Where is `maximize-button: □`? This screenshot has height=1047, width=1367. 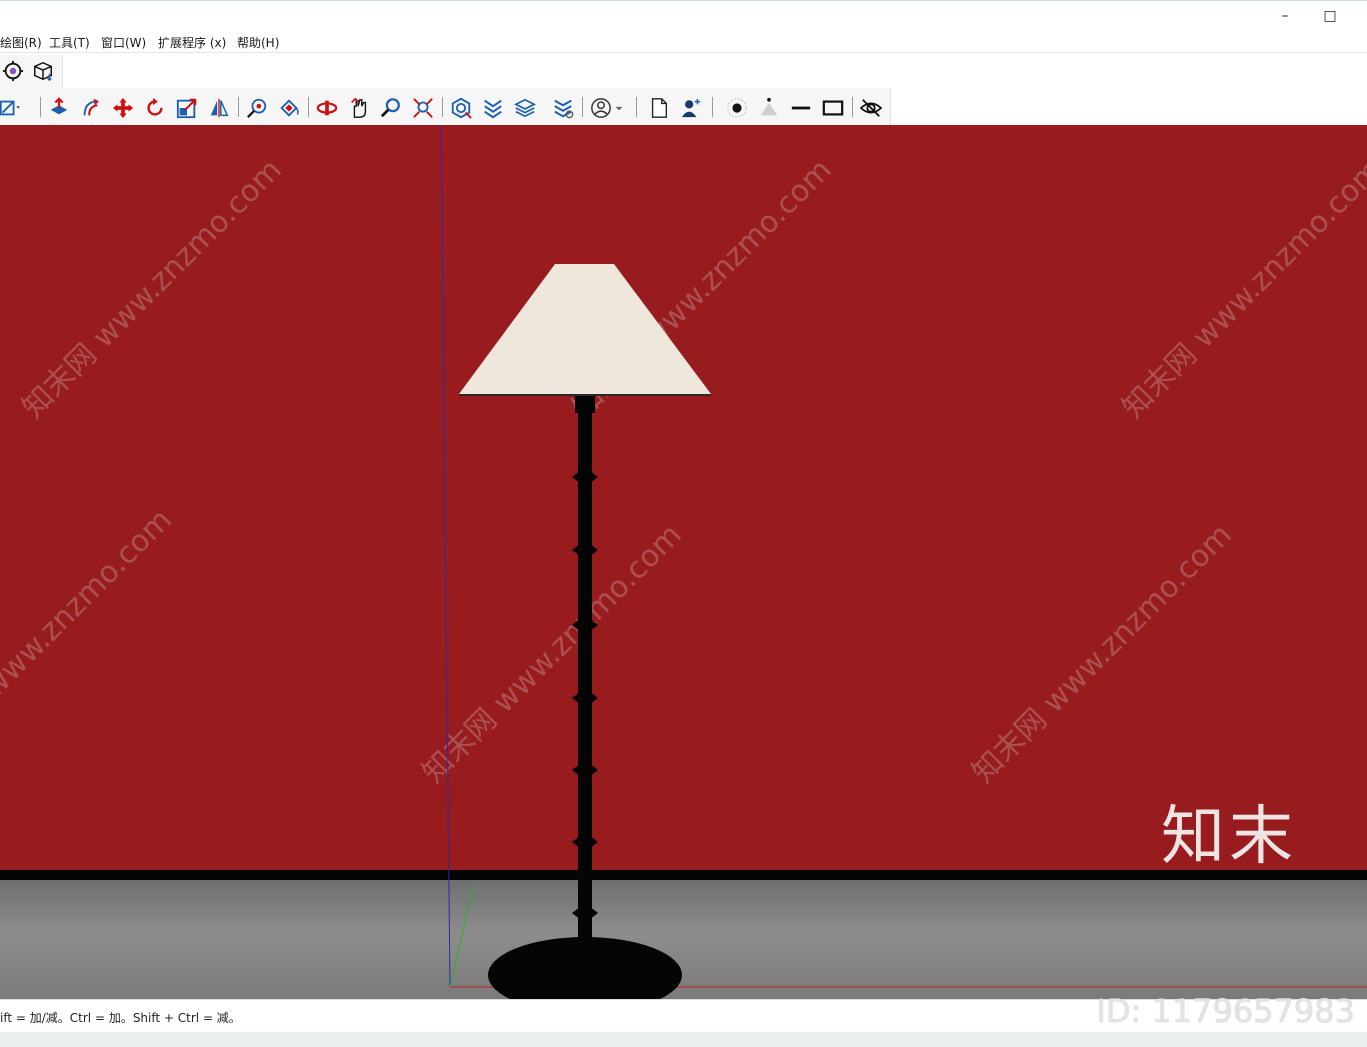 maximize-button: □ is located at coordinates (1330, 16).